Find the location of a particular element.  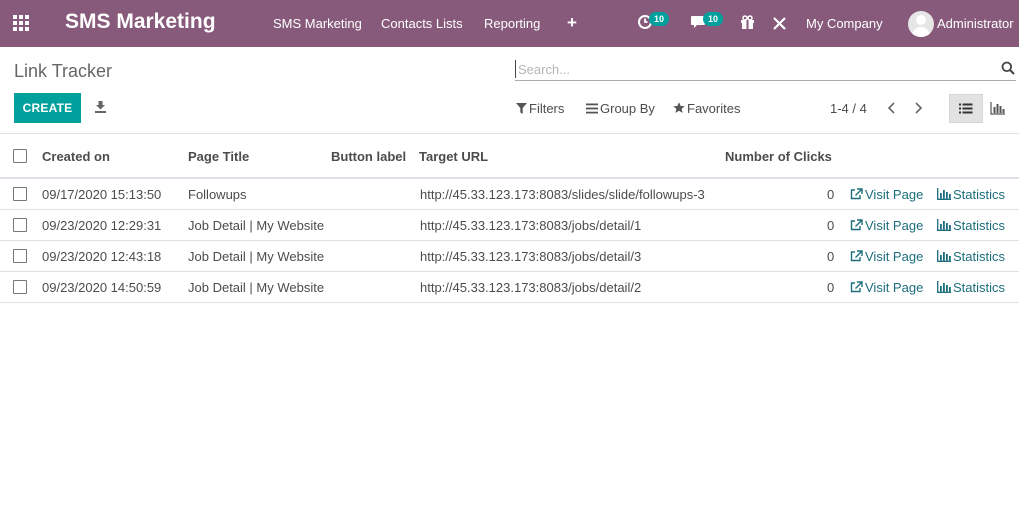

group-by-icon is located at coordinates (592, 108).